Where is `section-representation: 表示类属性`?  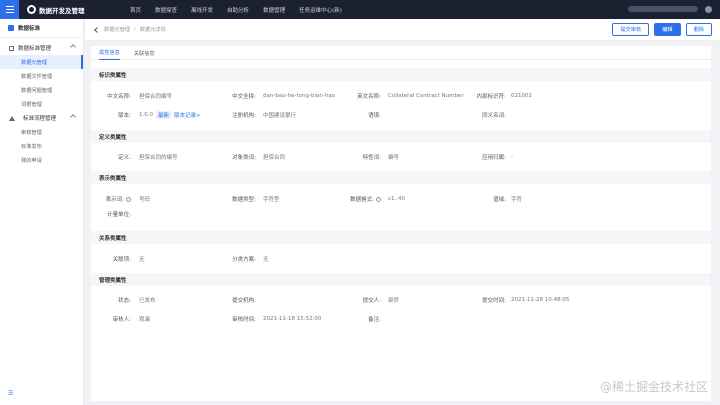
section-representation: 表示类属性 is located at coordinates (401, 177).